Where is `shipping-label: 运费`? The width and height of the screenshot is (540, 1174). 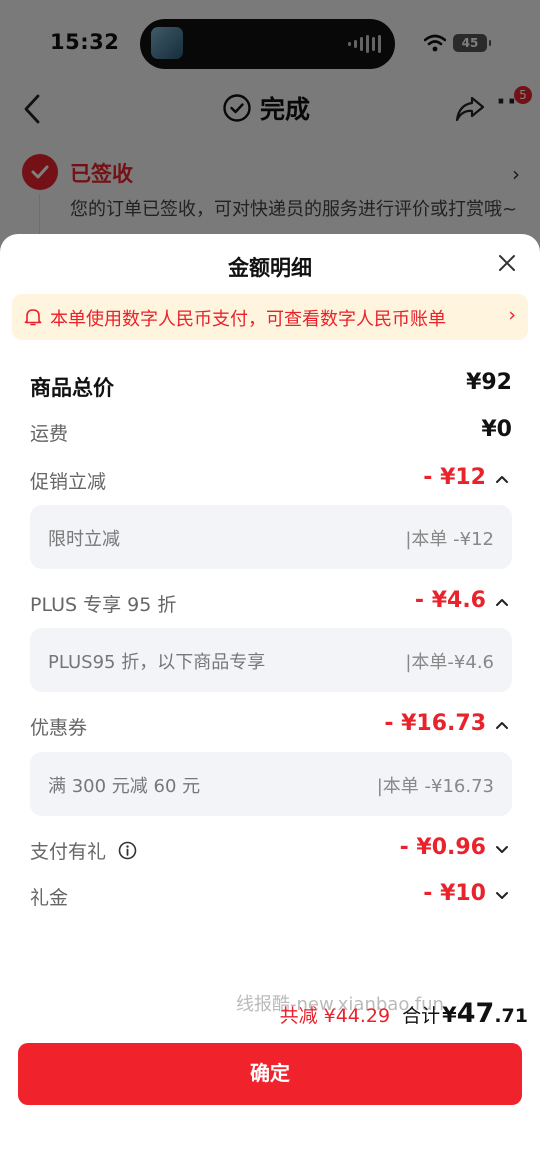 shipping-label: 运费 is located at coordinates (49, 434).